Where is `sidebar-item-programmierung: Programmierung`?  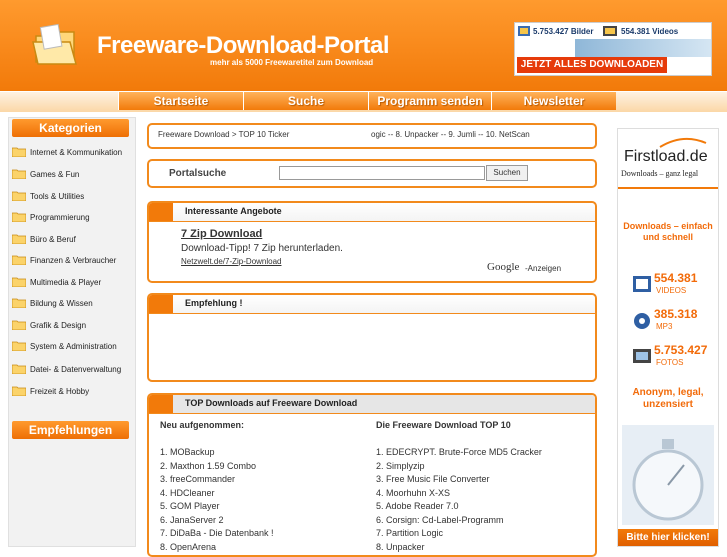
sidebar-item-programmierung: Programmierung is located at coordinates (72, 217).